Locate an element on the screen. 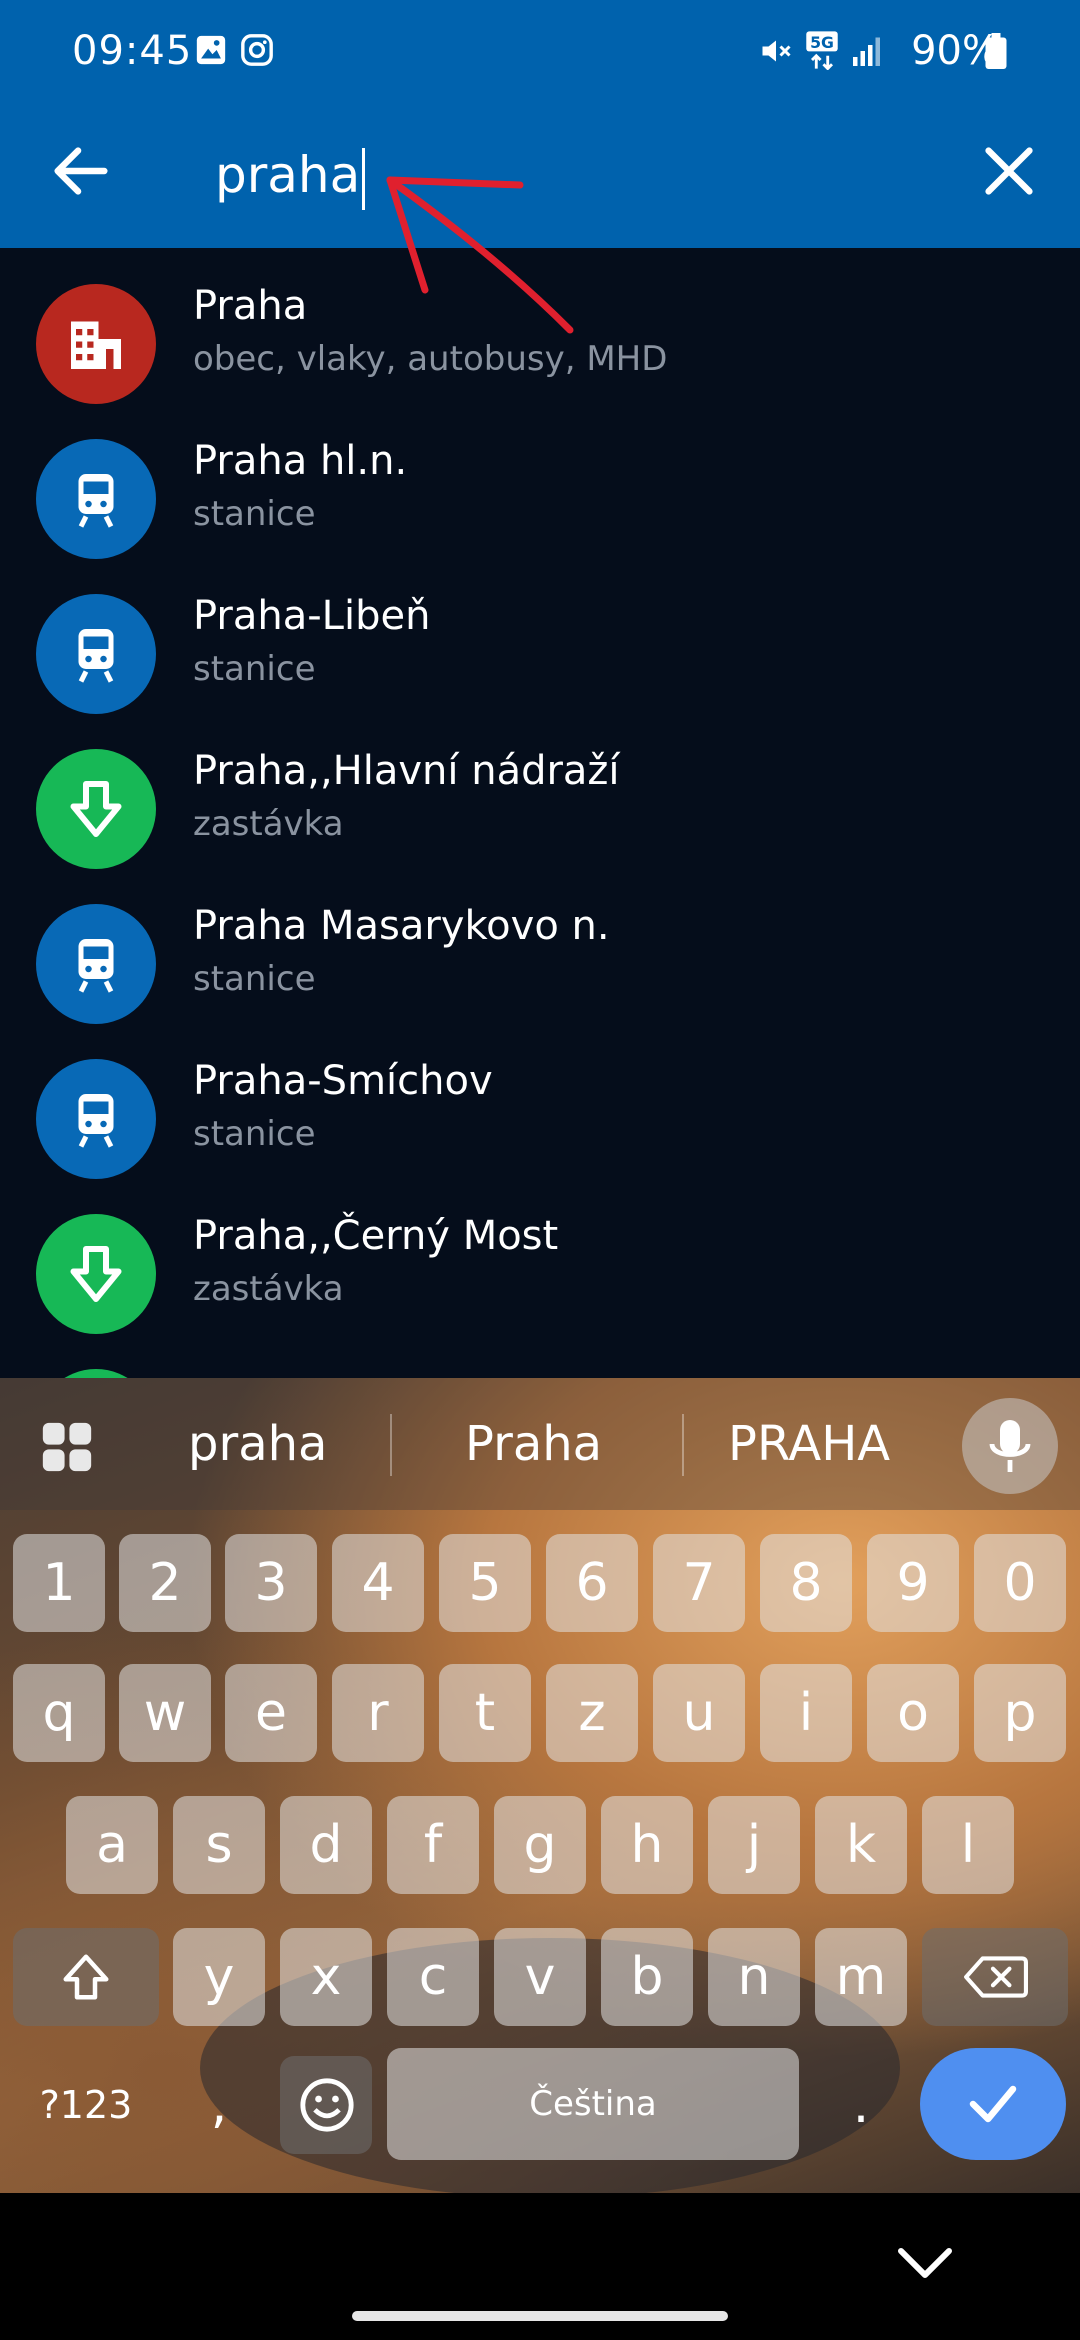  close-icon is located at coordinates (1009, 171).